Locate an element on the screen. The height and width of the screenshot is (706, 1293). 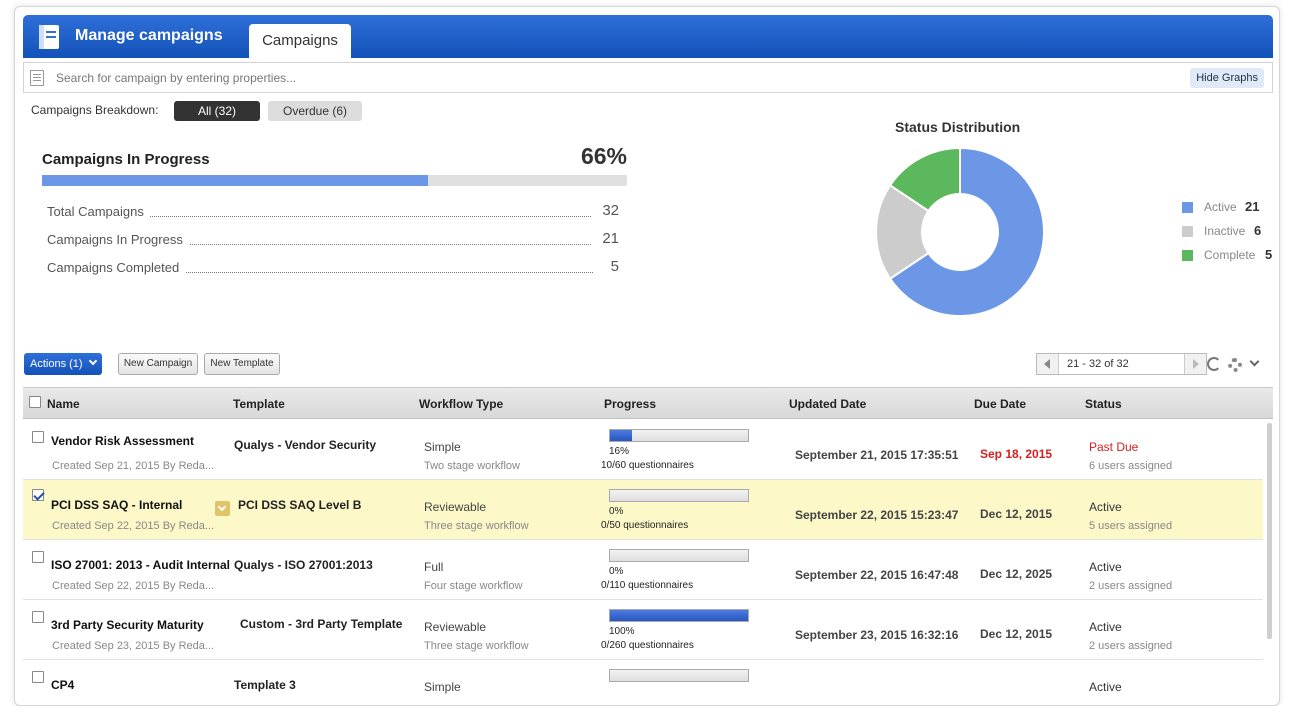
column-header-workflow: Workflow Type is located at coordinates (461, 404).